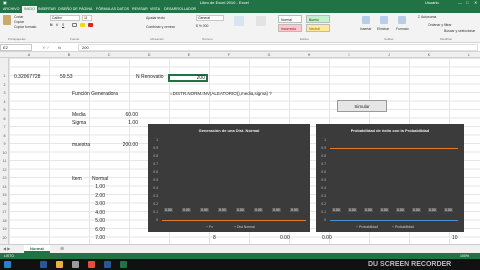 The image size is (480, 270). Describe the element at coordinates (87, 18) in the screenshot. I see `font-size-select: 11` at that location.